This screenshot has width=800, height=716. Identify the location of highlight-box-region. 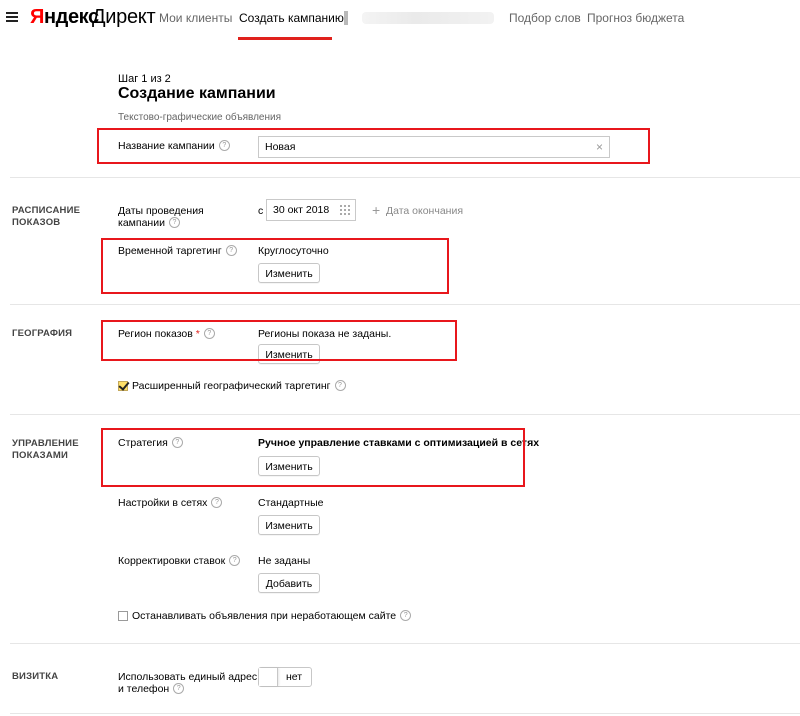
(279, 340).